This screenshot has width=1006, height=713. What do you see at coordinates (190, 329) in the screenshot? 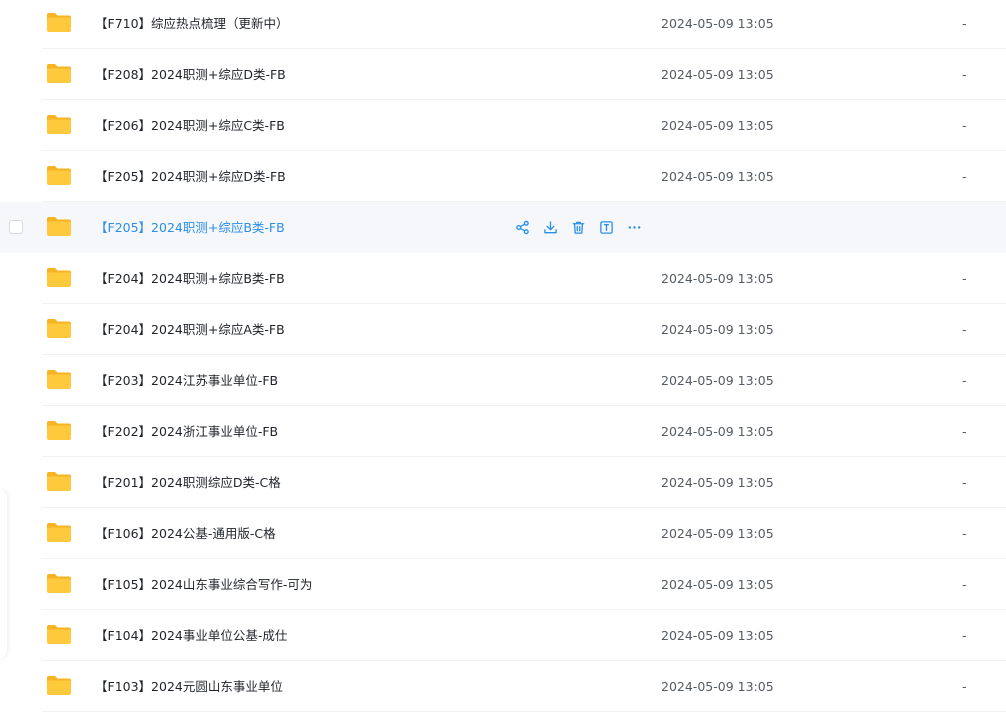
I see `file-name: 【F204】2024职测+综应A类-FB` at bounding box center [190, 329].